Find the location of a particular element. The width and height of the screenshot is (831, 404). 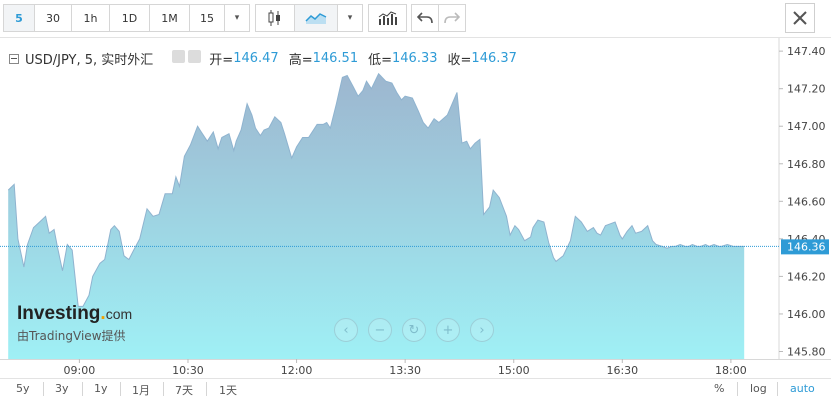

candlestick-button is located at coordinates (275, 18).